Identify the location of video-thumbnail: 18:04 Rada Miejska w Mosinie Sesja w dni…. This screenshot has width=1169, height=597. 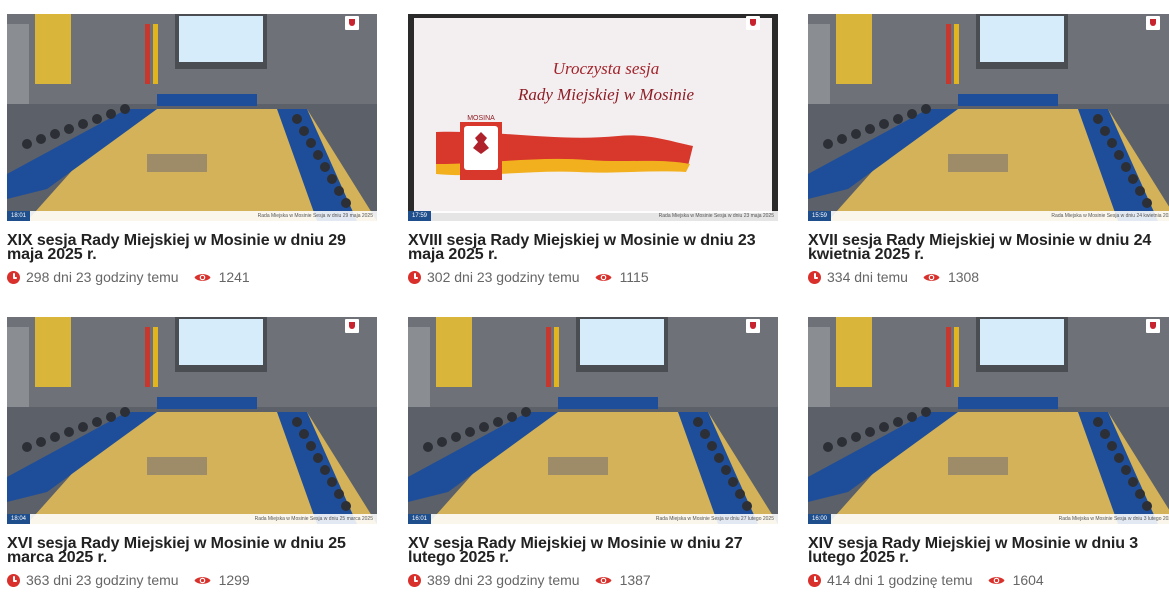
(192, 420).